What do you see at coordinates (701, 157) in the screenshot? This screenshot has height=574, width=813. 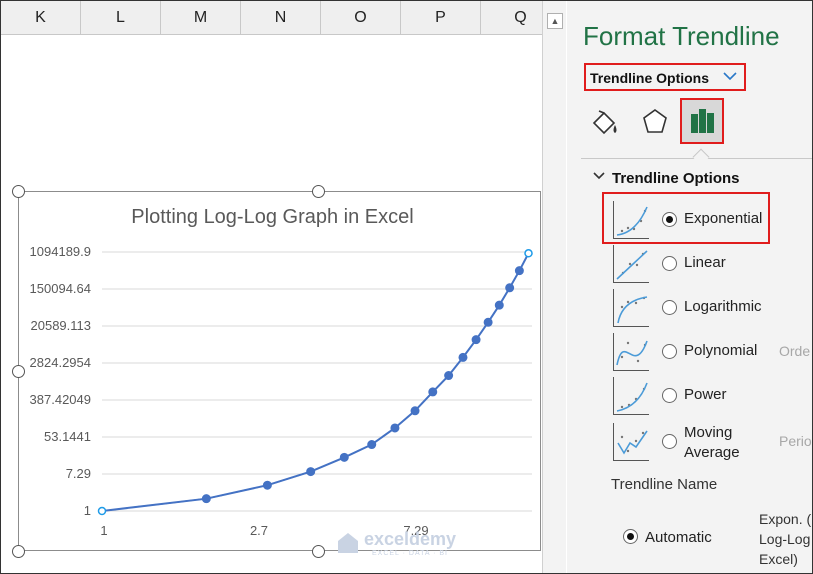 I see `tab-indicator` at bounding box center [701, 157].